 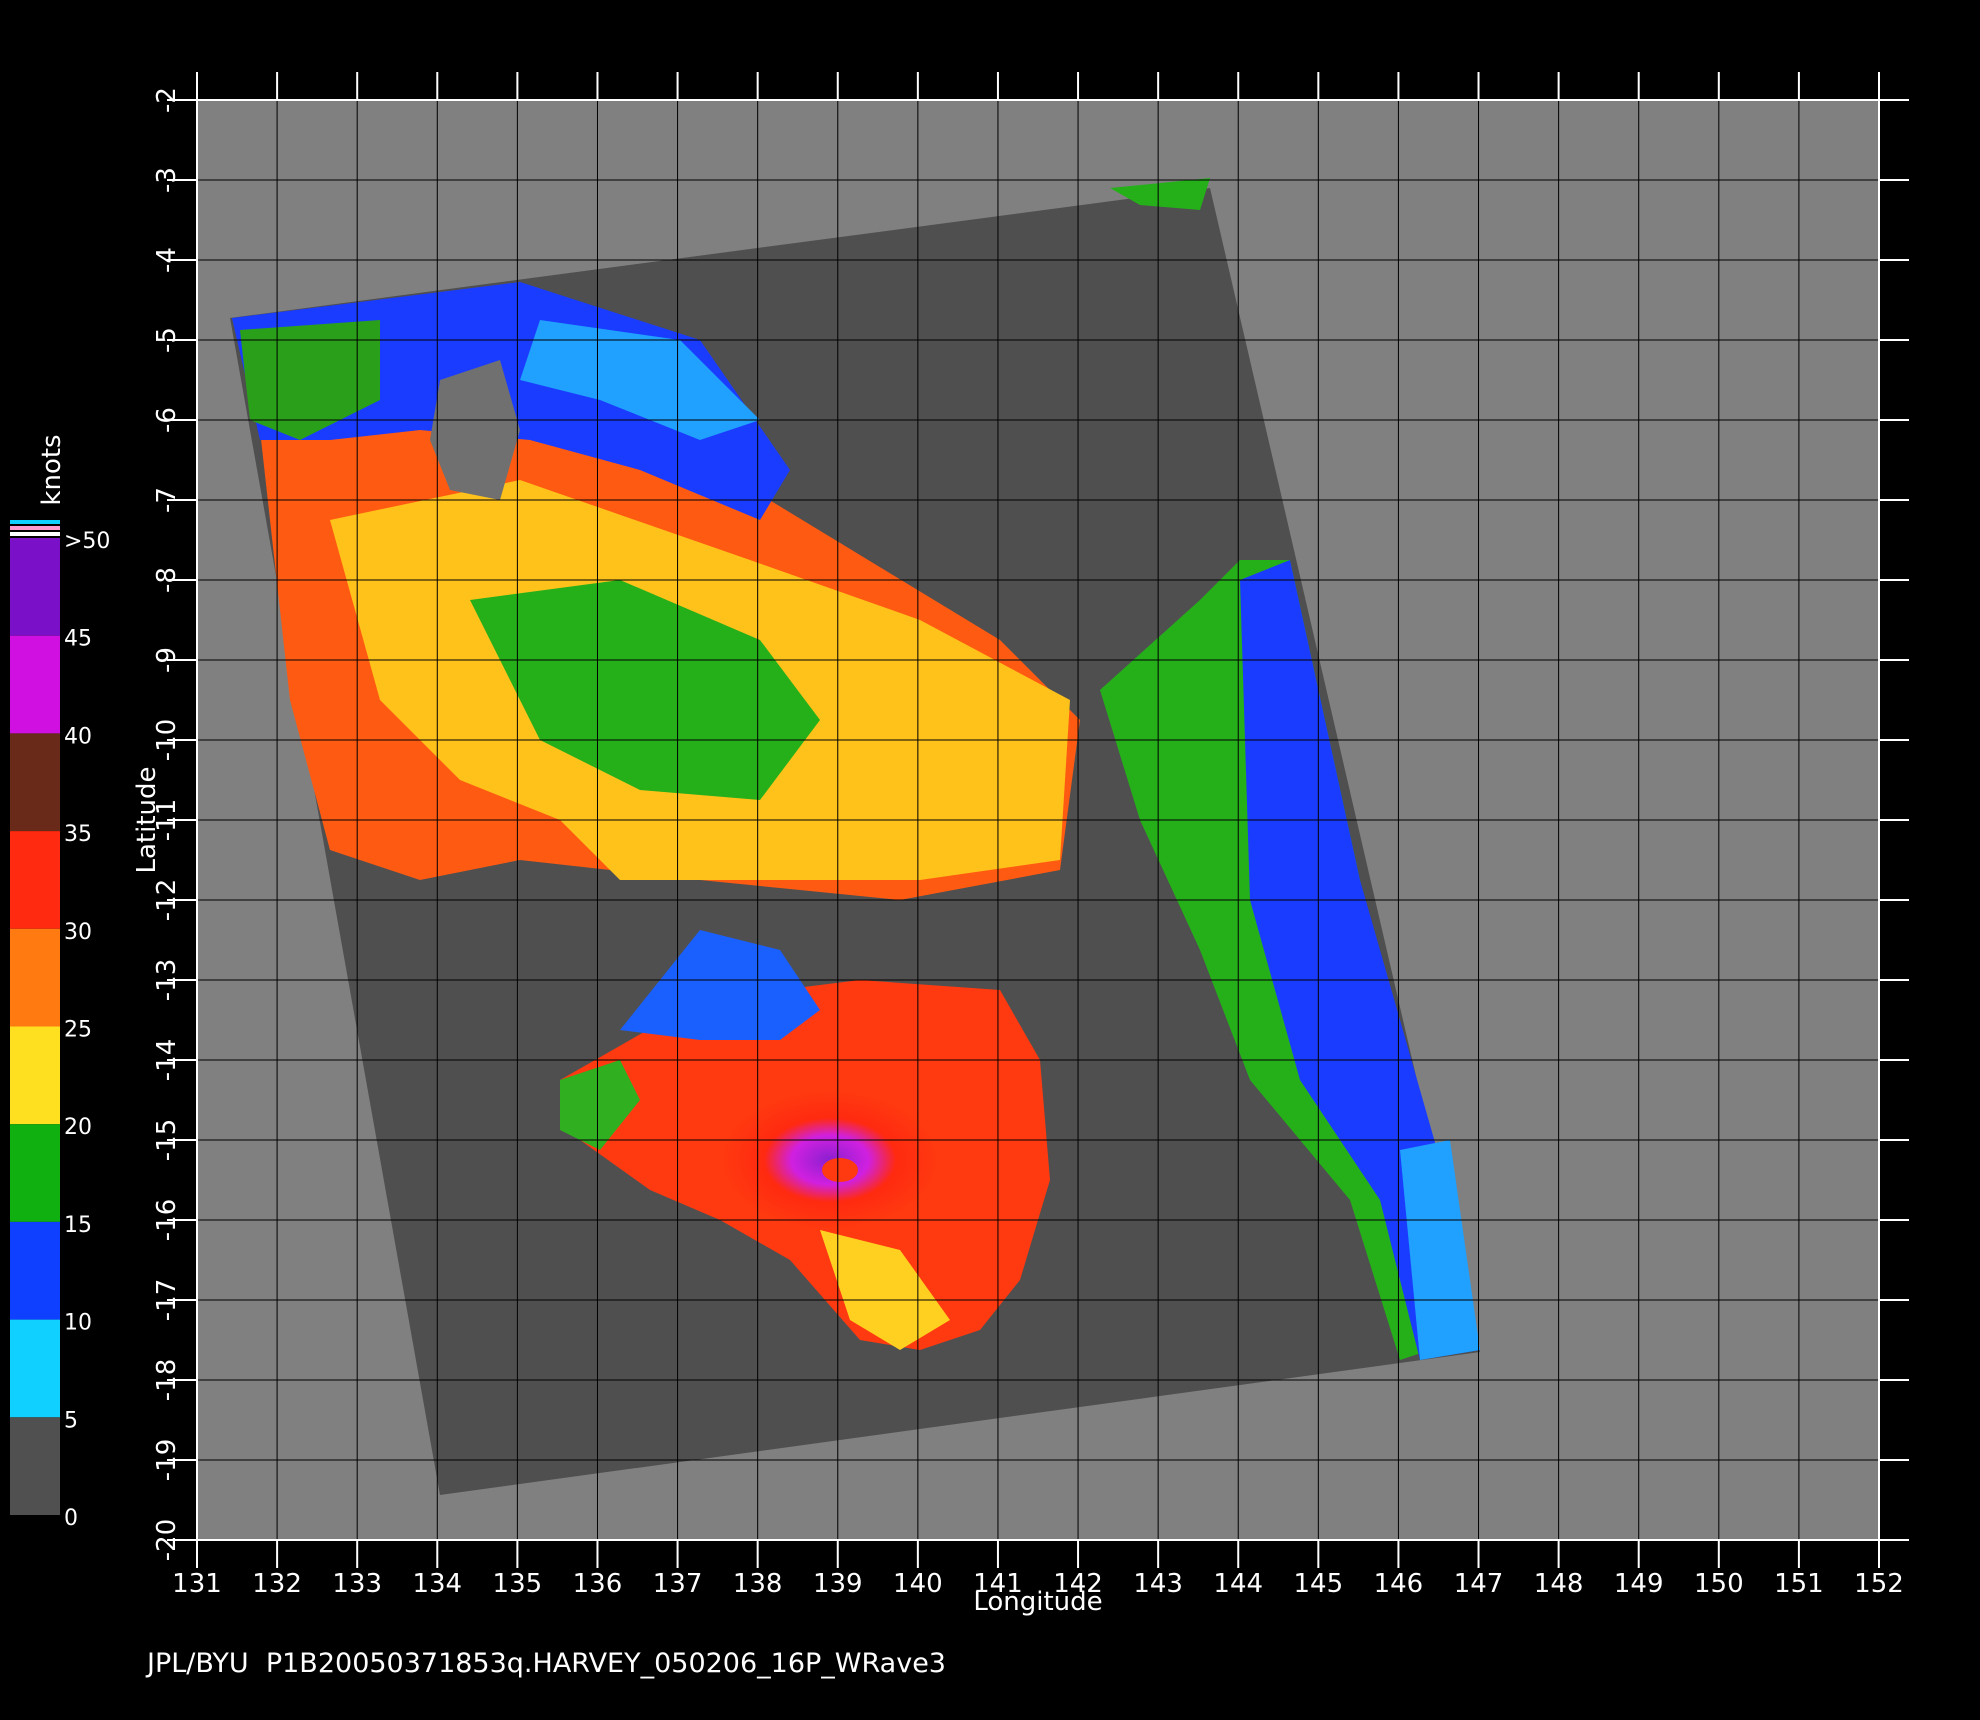 What do you see at coordinates (167, 1060) in the screenshot?
I see `y-tick-label: -14` at bounding box center [167, 1060].